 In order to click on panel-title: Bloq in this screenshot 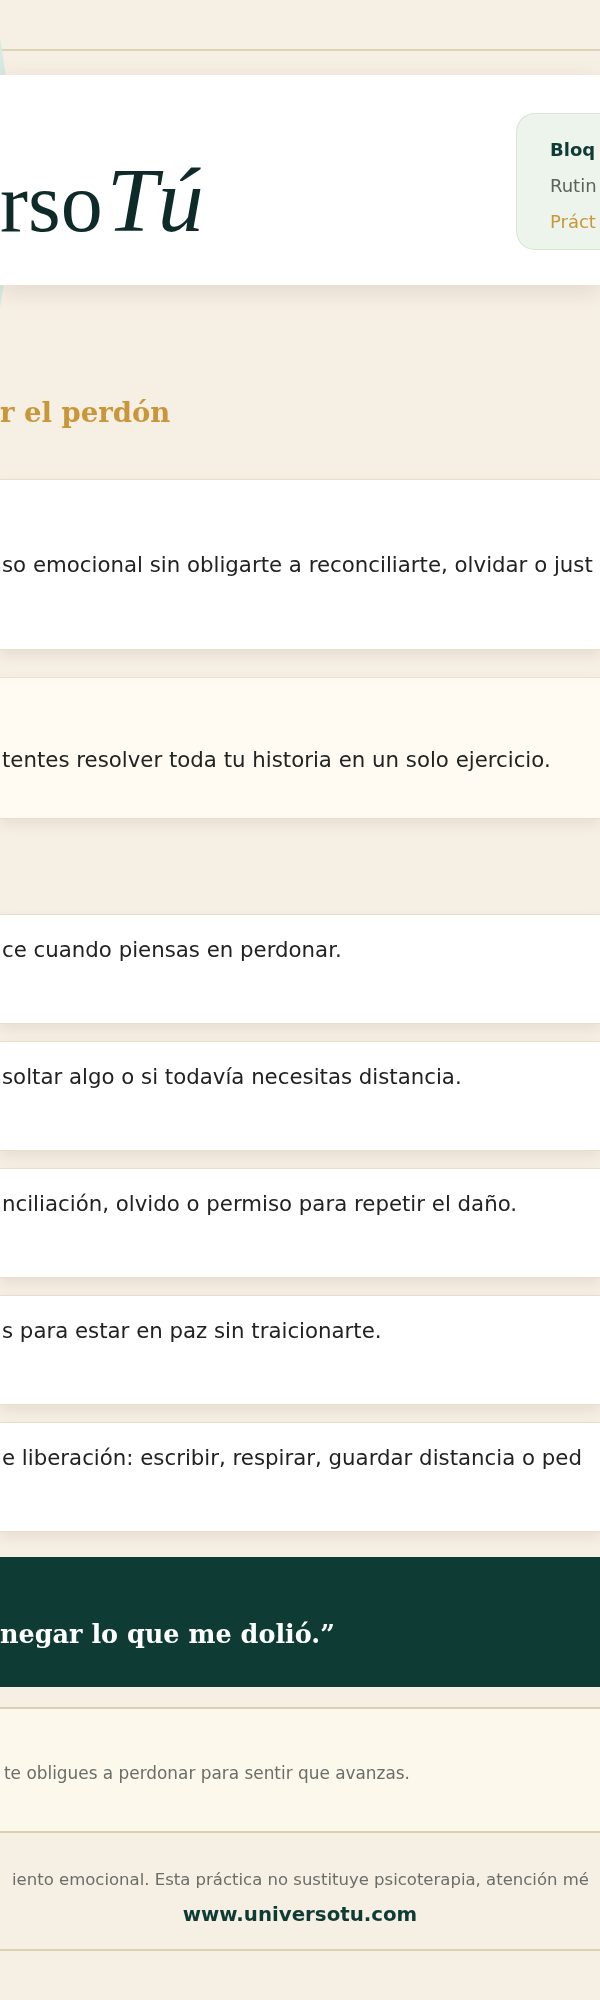, I will do `click(573, 150)`.